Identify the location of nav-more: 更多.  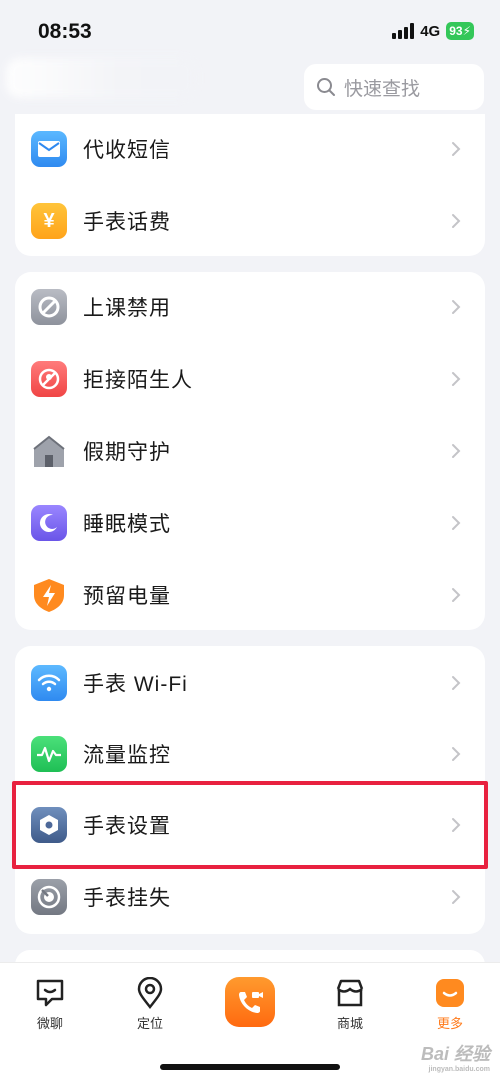
(450, 1004).